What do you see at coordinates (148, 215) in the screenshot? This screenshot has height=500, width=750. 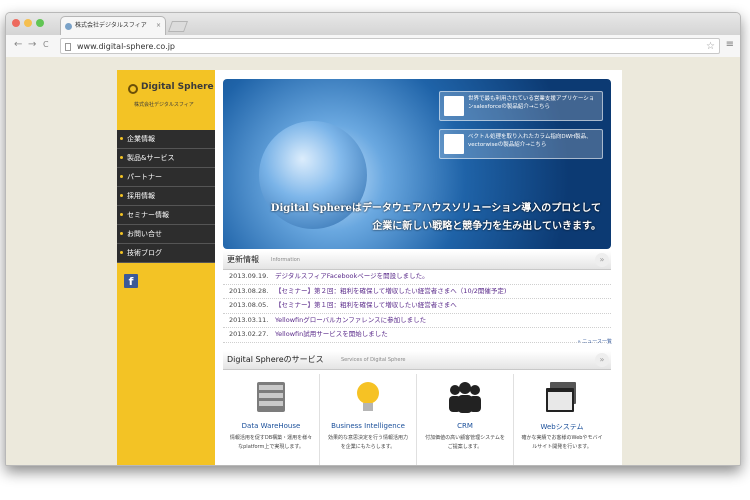 I see `sidebar-item-label: セミナー情報` at bounding box center [148, 215].